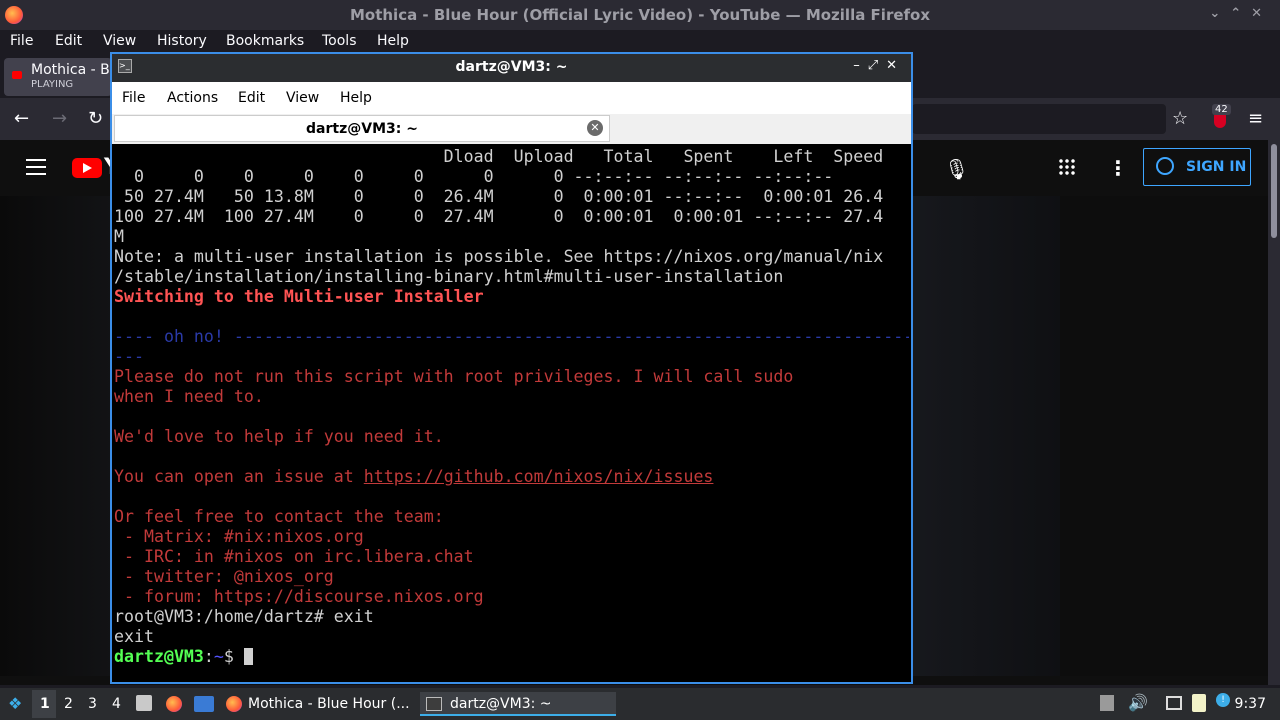 The image size is (1280, 720). I want to click on ublock-shield-icon, so click(1220, 121).